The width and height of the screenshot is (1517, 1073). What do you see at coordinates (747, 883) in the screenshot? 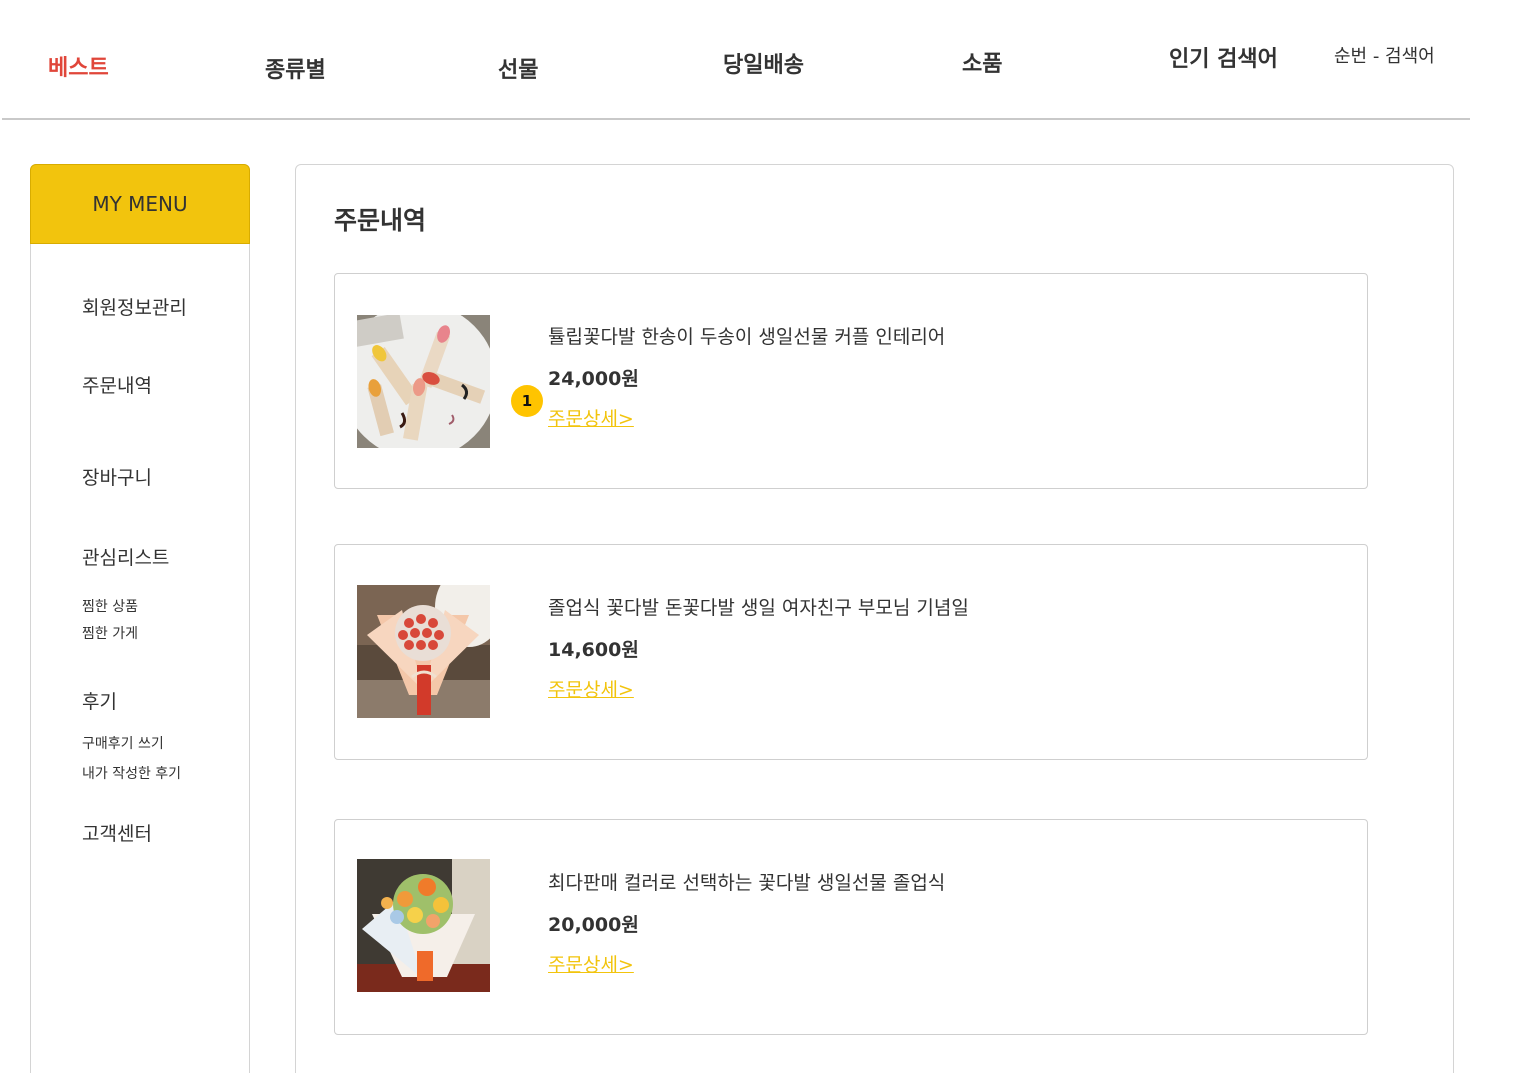
I see `product-name: 최다판매 컬러로 선택하는 꽃다발 생일선물 졸업식` at bounding box center [747, 883].